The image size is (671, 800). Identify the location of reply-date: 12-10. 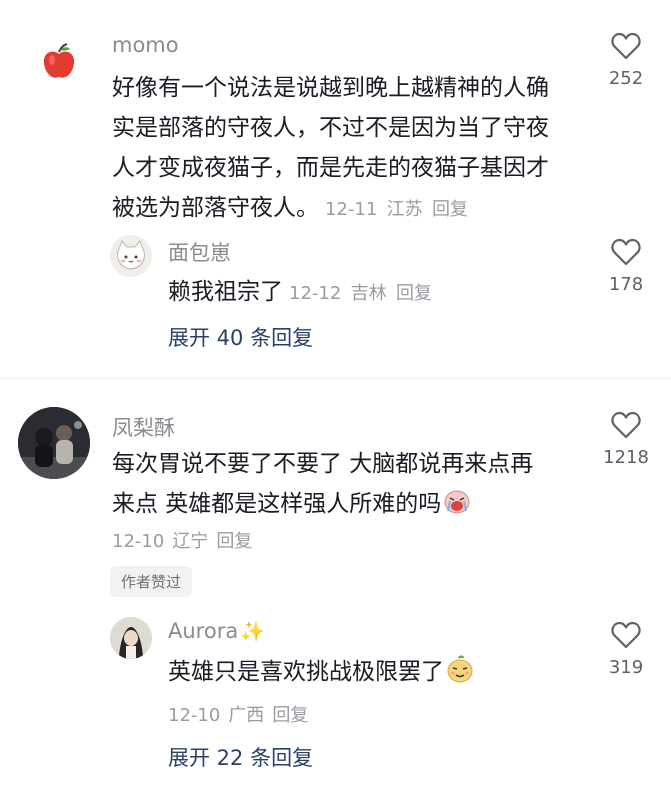
(194, 715).